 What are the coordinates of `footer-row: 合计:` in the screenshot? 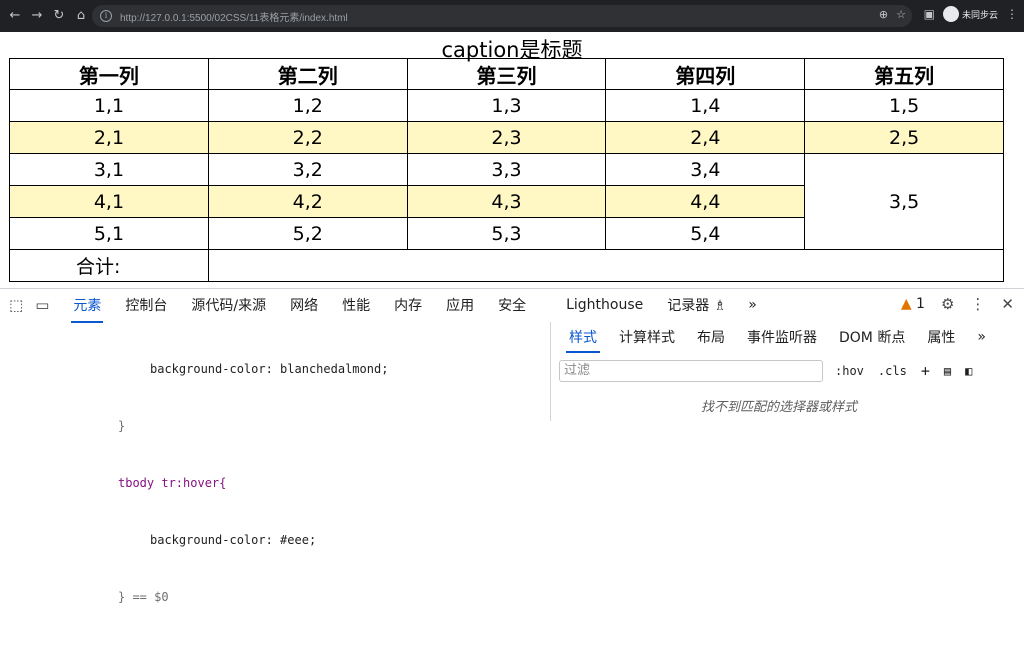 It's located at (507, 265).